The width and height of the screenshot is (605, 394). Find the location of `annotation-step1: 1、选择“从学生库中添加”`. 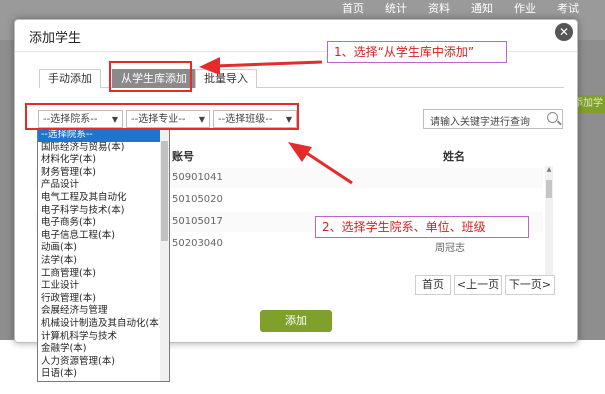

annotation-step1: 1、选择“从学生库中添加” is located at coordinates (417, 52).